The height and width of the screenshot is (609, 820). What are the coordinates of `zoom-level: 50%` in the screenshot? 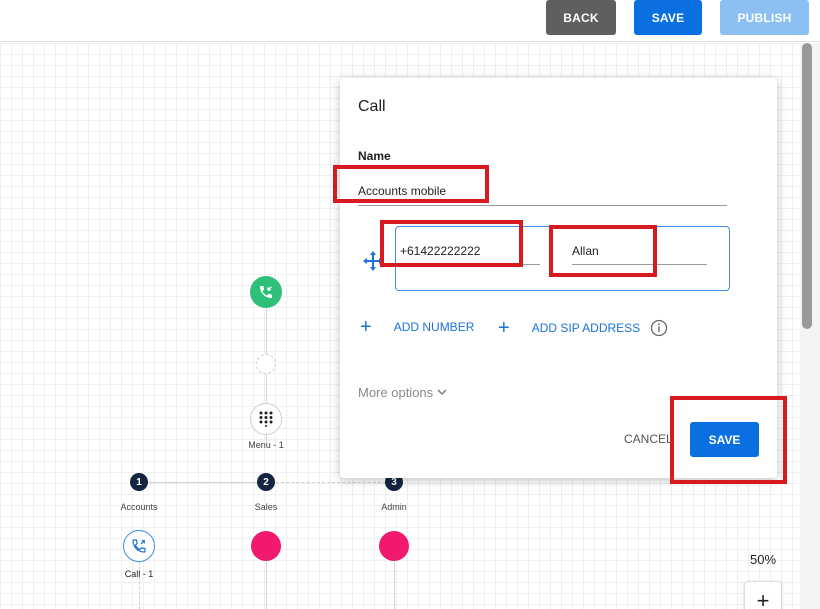 It's located at (763, 559).